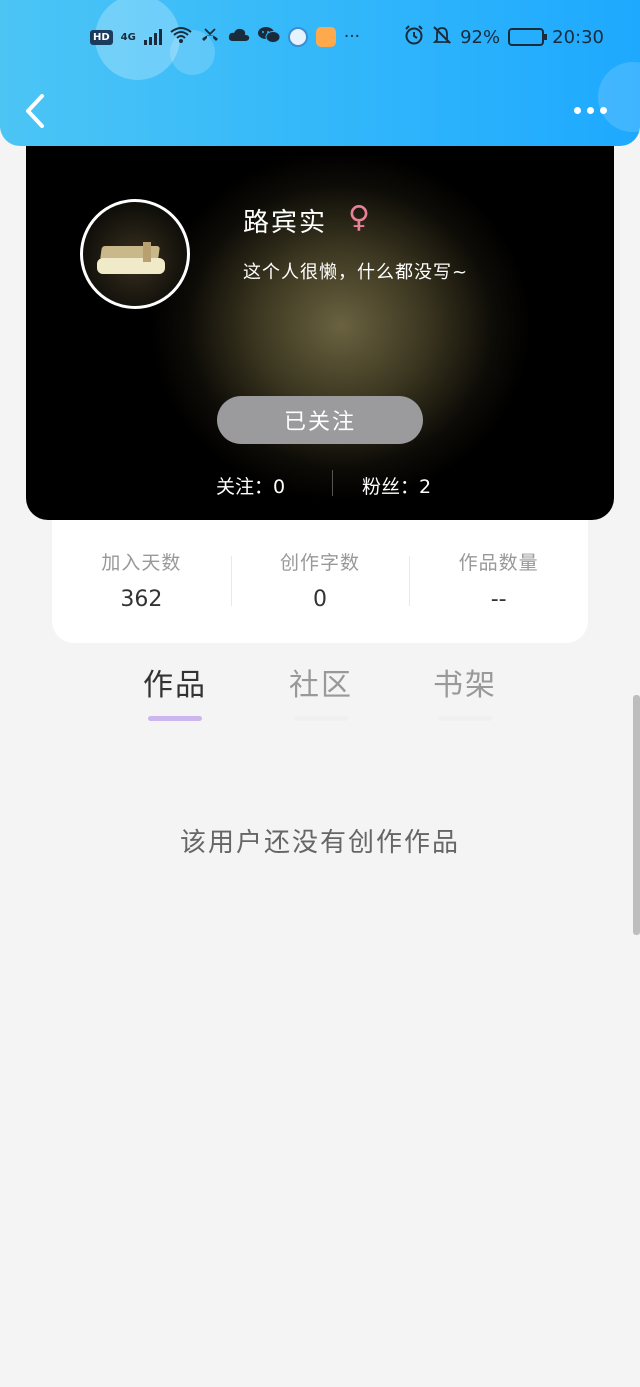 This screenshot has width=640, height=1387. I want to click on stat-label: 加入天数, so click(141, 563).